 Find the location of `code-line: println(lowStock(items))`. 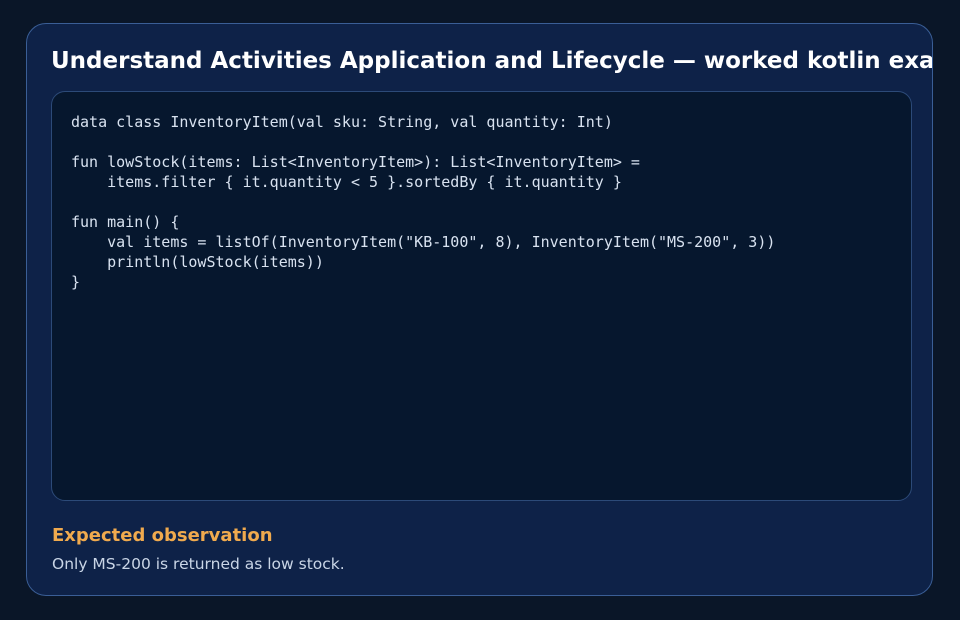

code-line: println(lowStock(items)) is located at coordinates (197, 262).